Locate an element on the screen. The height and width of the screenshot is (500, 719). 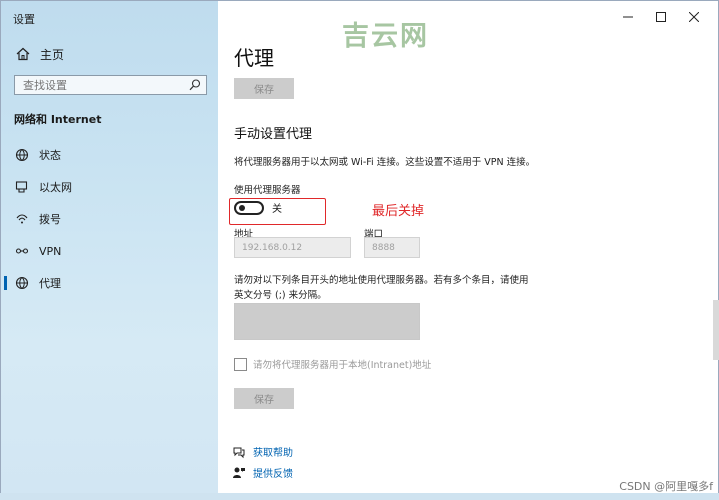
maximize-icon is located at coordinates (660, 17).